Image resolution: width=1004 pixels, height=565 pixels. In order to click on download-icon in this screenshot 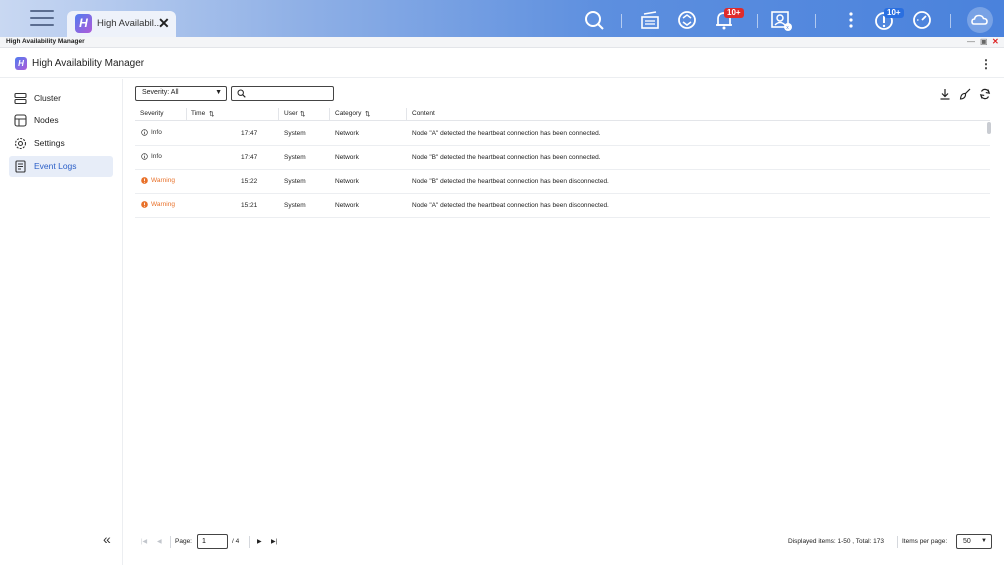, I will do `click(945, 94)`.